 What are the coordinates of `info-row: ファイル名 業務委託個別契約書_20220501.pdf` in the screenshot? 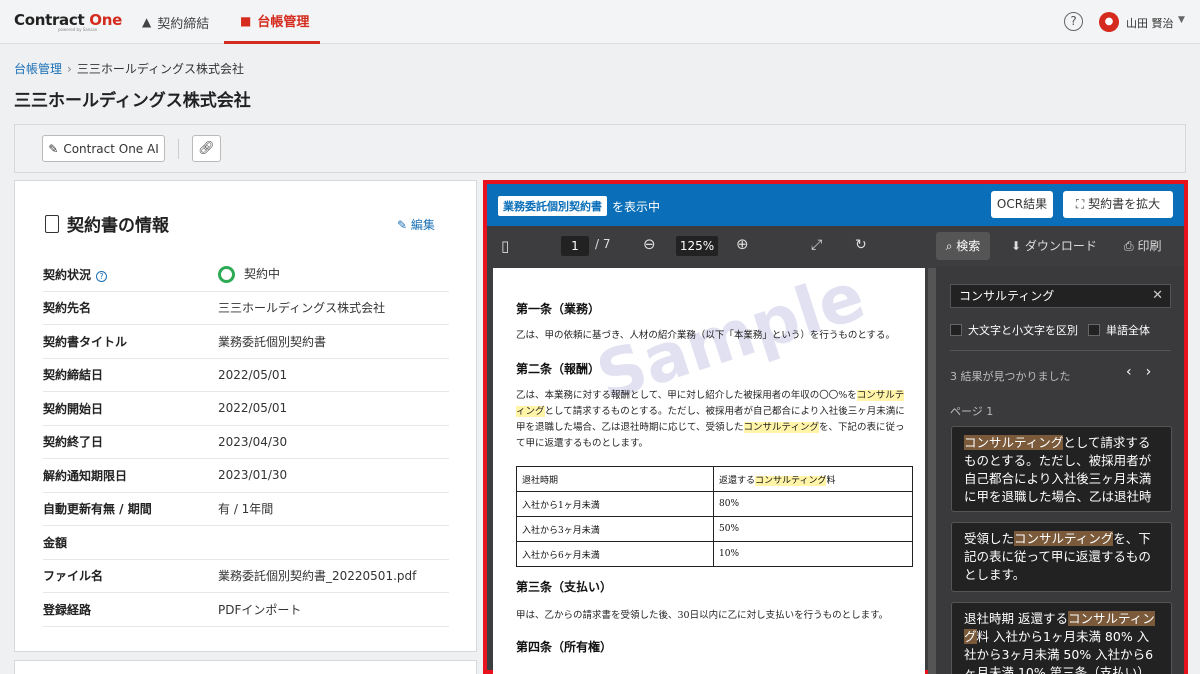 It's located at (246, 576).